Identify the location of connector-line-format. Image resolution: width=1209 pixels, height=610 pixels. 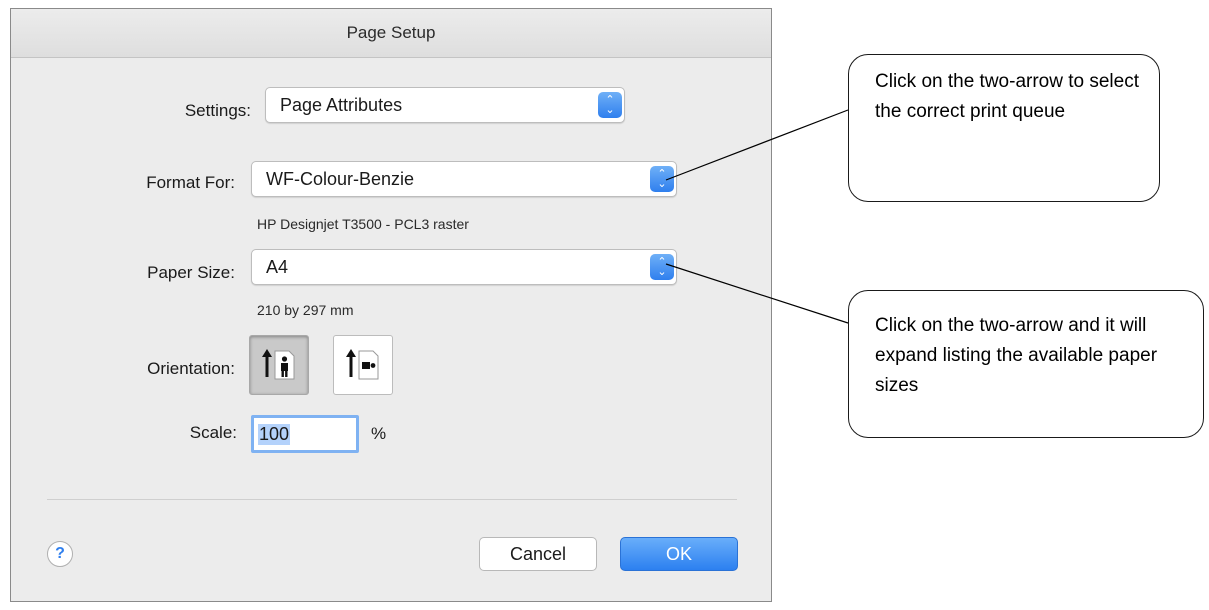
(757, 145).